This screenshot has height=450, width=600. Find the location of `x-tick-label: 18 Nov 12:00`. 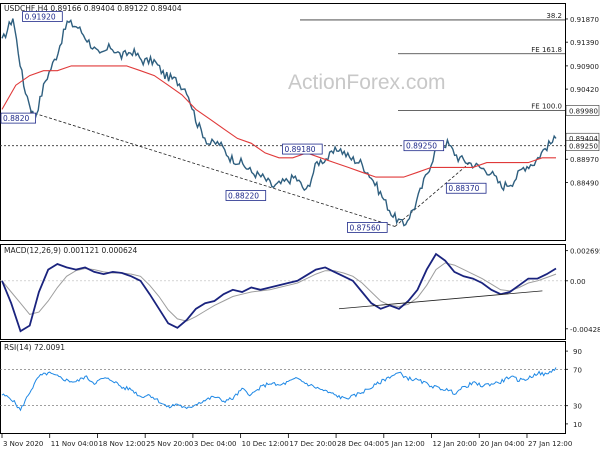

x-tick-label: 18 Nov 12:00 is located at coordinates (121, 444).